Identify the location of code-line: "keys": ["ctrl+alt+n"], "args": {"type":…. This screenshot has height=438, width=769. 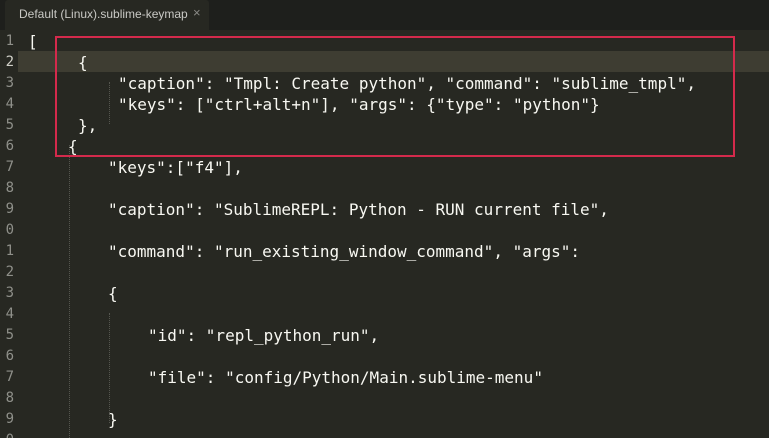
(359, 104).